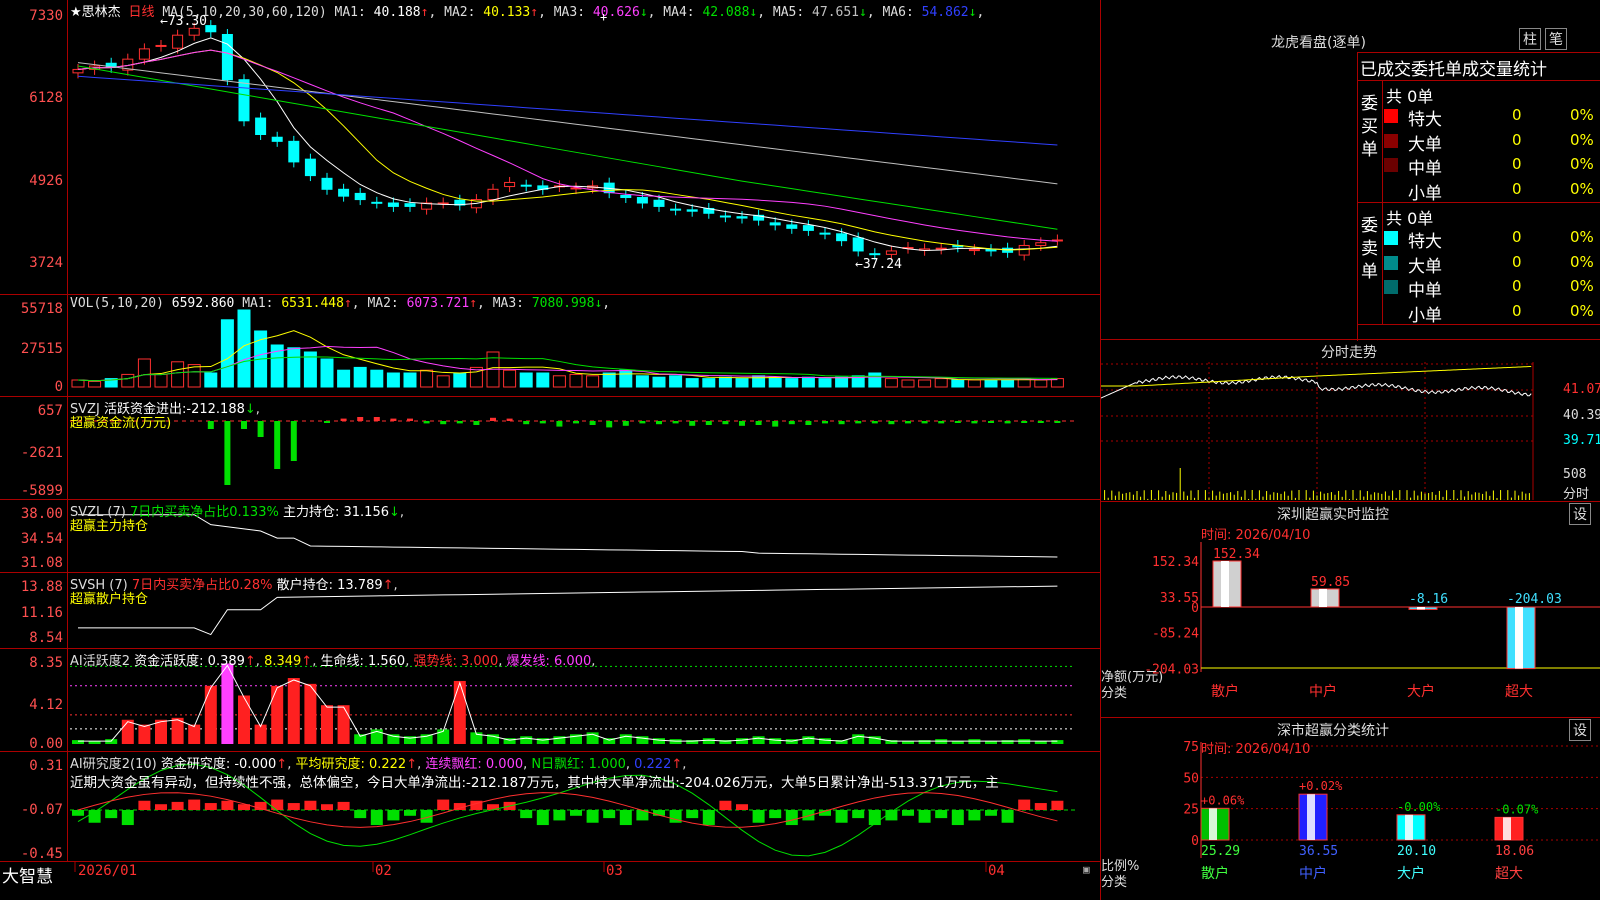 The width and height of the screenshot is (1600, 900). What do you see at coordinates (563, 303) in the screenshot?
I see `vol-ma-value: 7080.998` at bounding box center [563, 303].